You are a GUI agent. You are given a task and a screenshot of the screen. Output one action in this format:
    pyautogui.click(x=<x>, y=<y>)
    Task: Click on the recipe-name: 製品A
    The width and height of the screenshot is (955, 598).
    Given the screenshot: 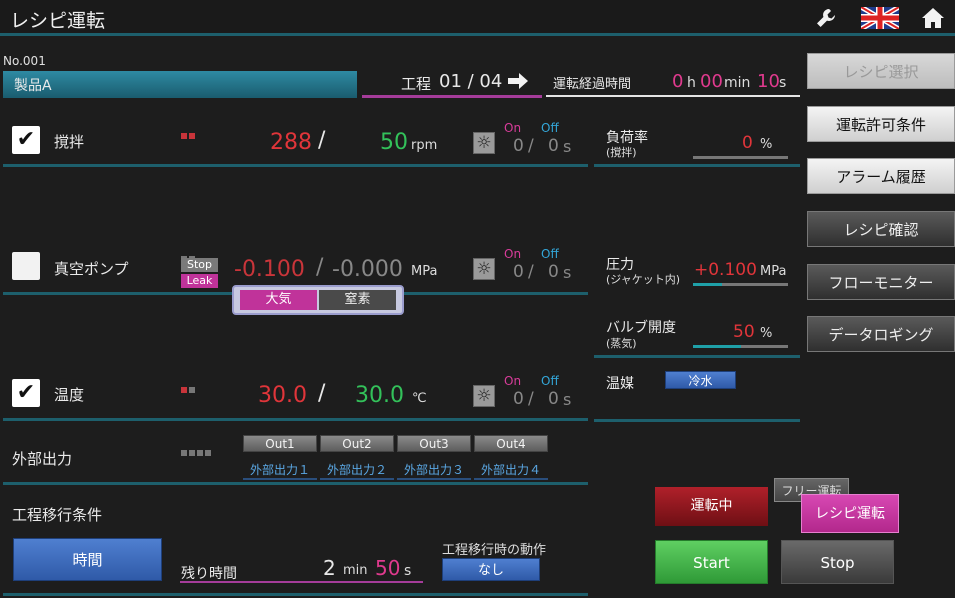 What is the action you would take?
    pyautogui.click(x=33, y=86)
    